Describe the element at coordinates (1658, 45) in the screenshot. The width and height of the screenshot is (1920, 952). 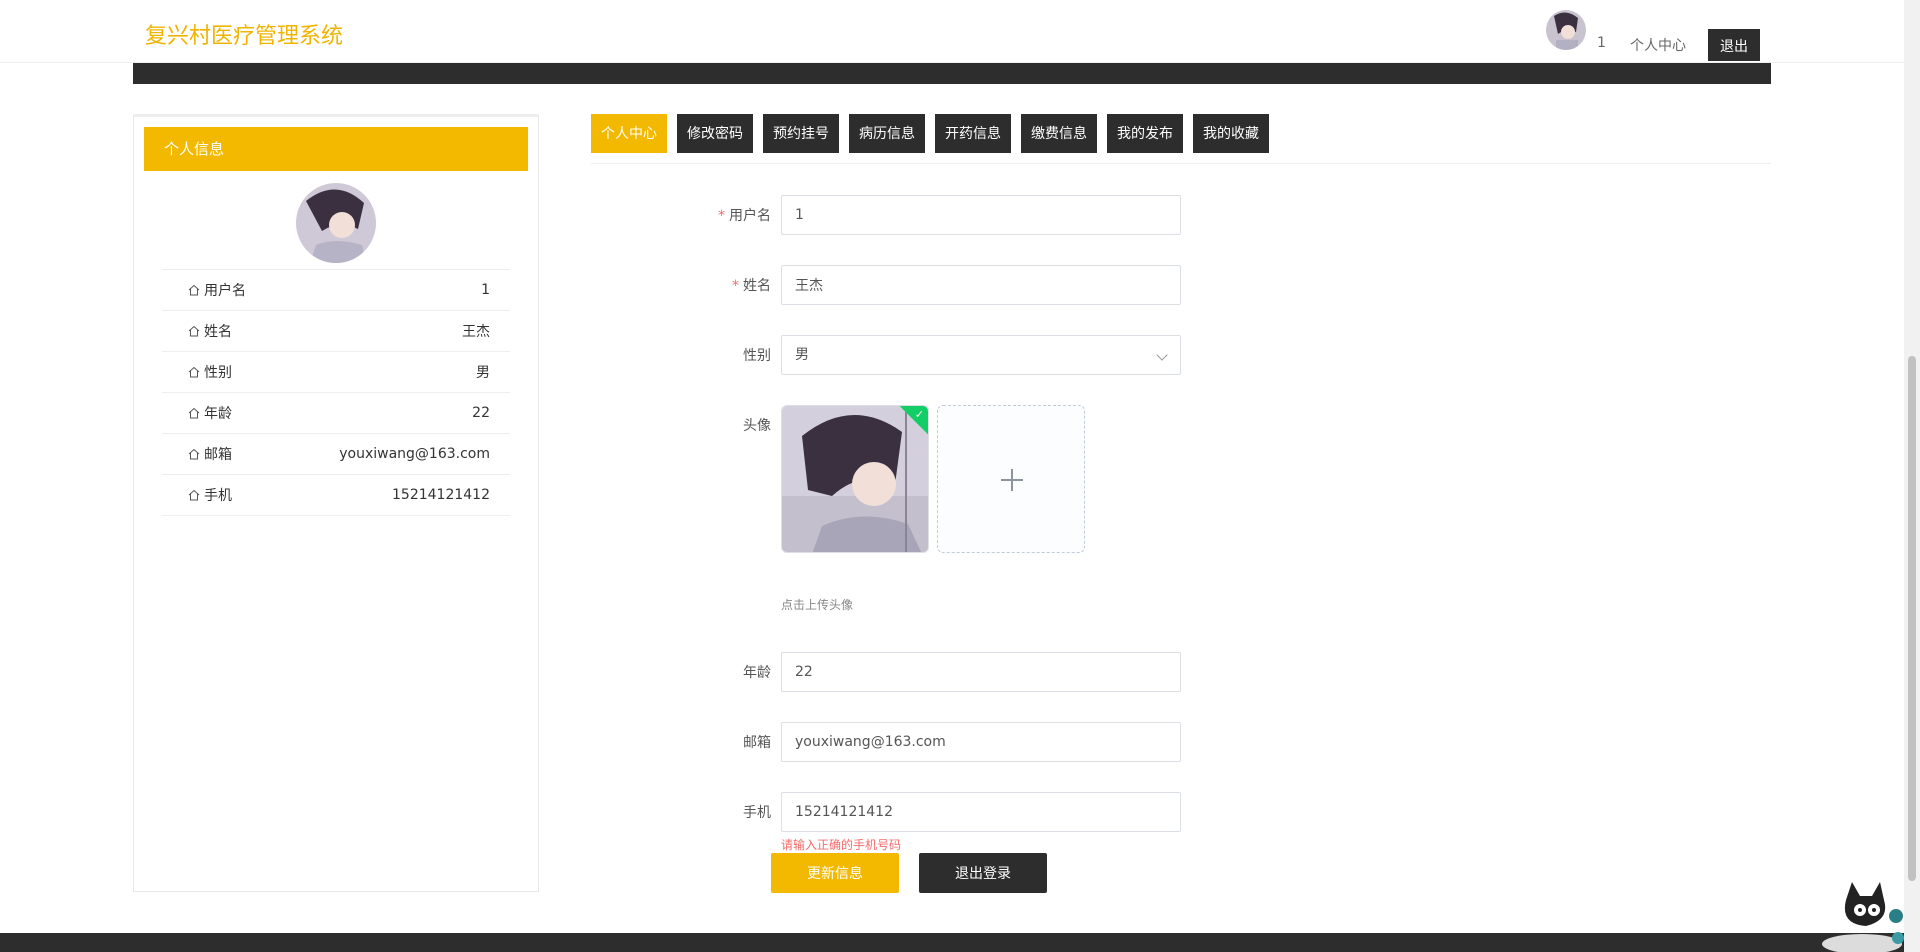
I see `personal-center-link: 个人中心` at that location.